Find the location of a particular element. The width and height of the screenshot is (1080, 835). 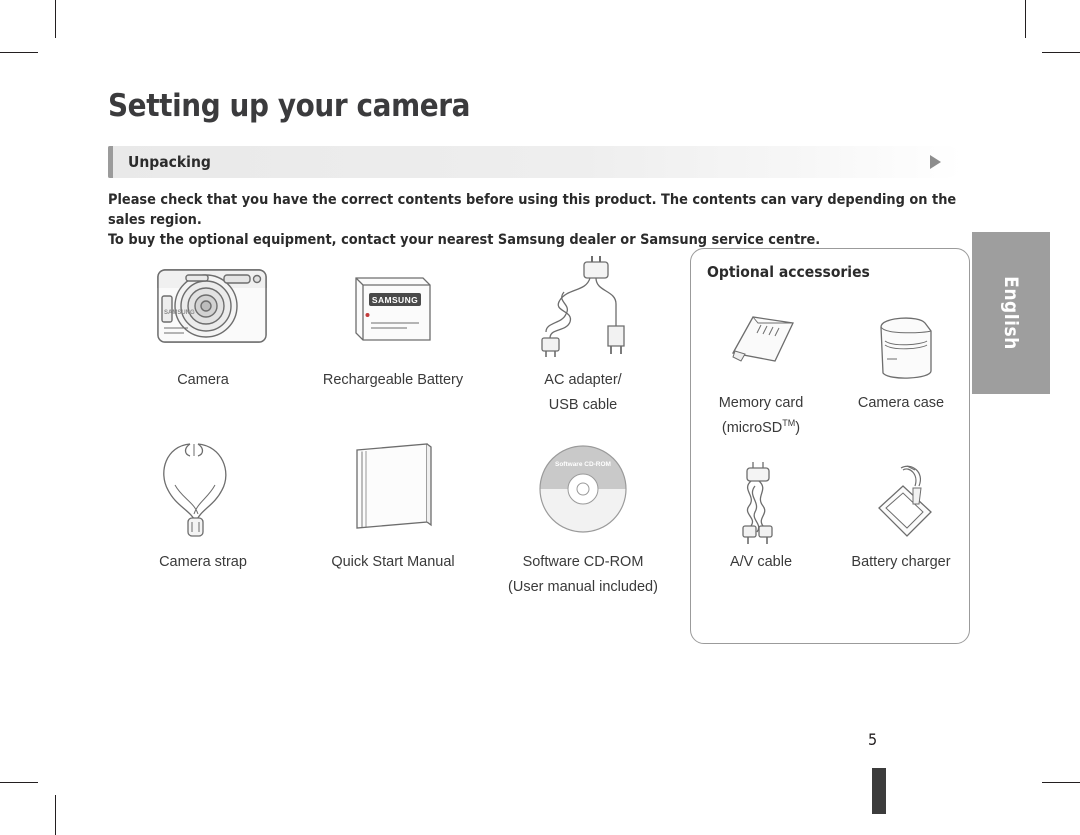

page-title: Setting up your camera is located at coordinates (289, 106).